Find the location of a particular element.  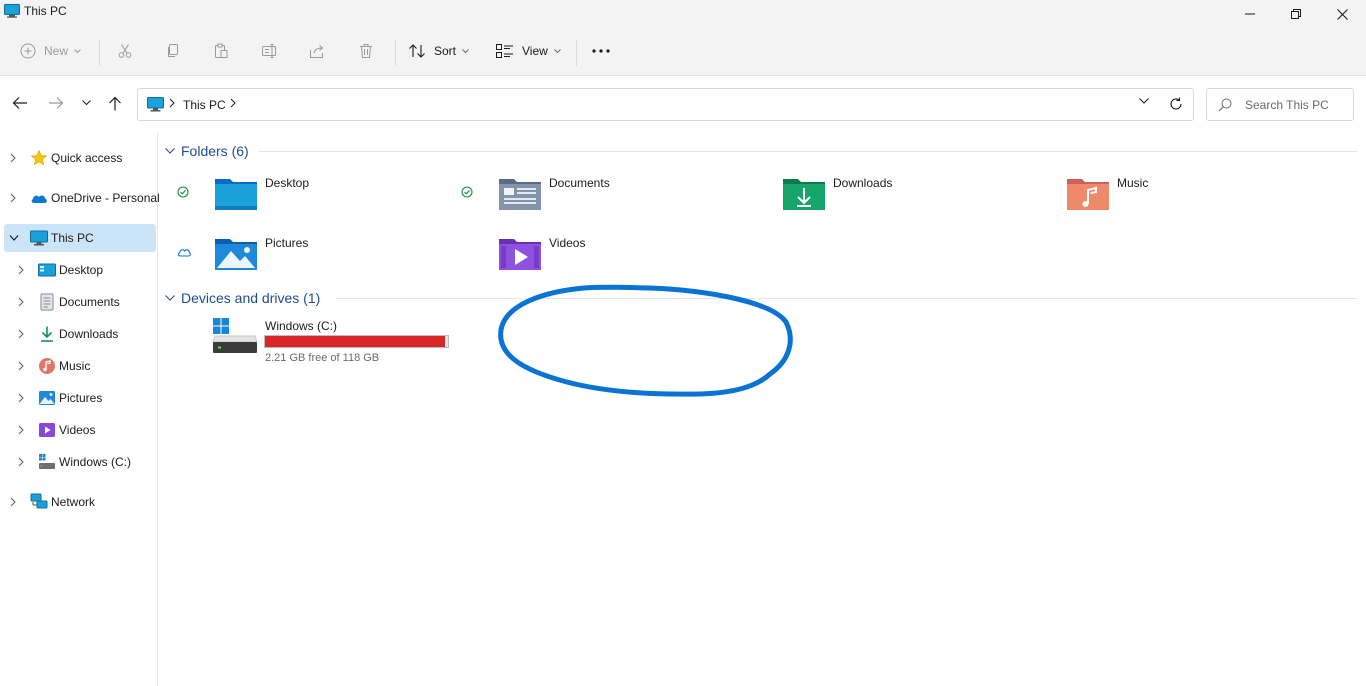

command-bar: New Sort View is located at coordinates (683, 52).